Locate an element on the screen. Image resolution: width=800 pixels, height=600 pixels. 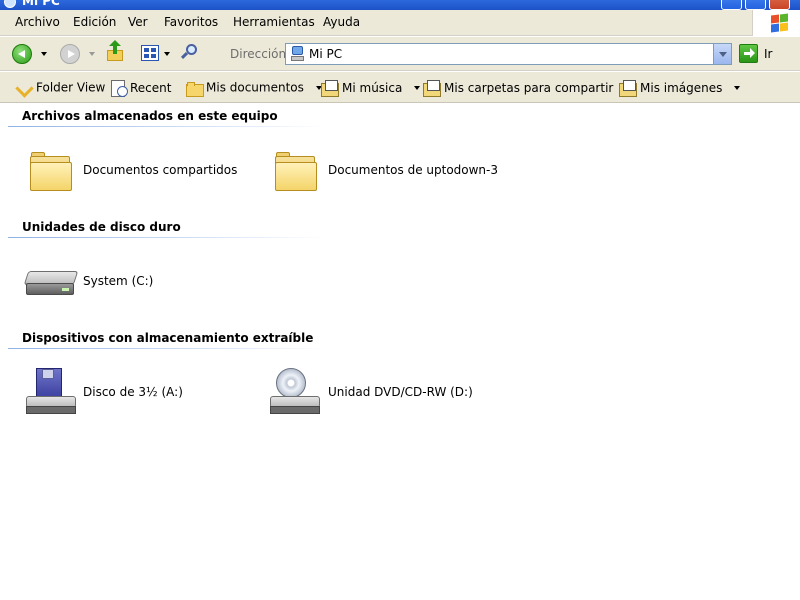
window-title: Mi PC is located at coordinates (41, 4).